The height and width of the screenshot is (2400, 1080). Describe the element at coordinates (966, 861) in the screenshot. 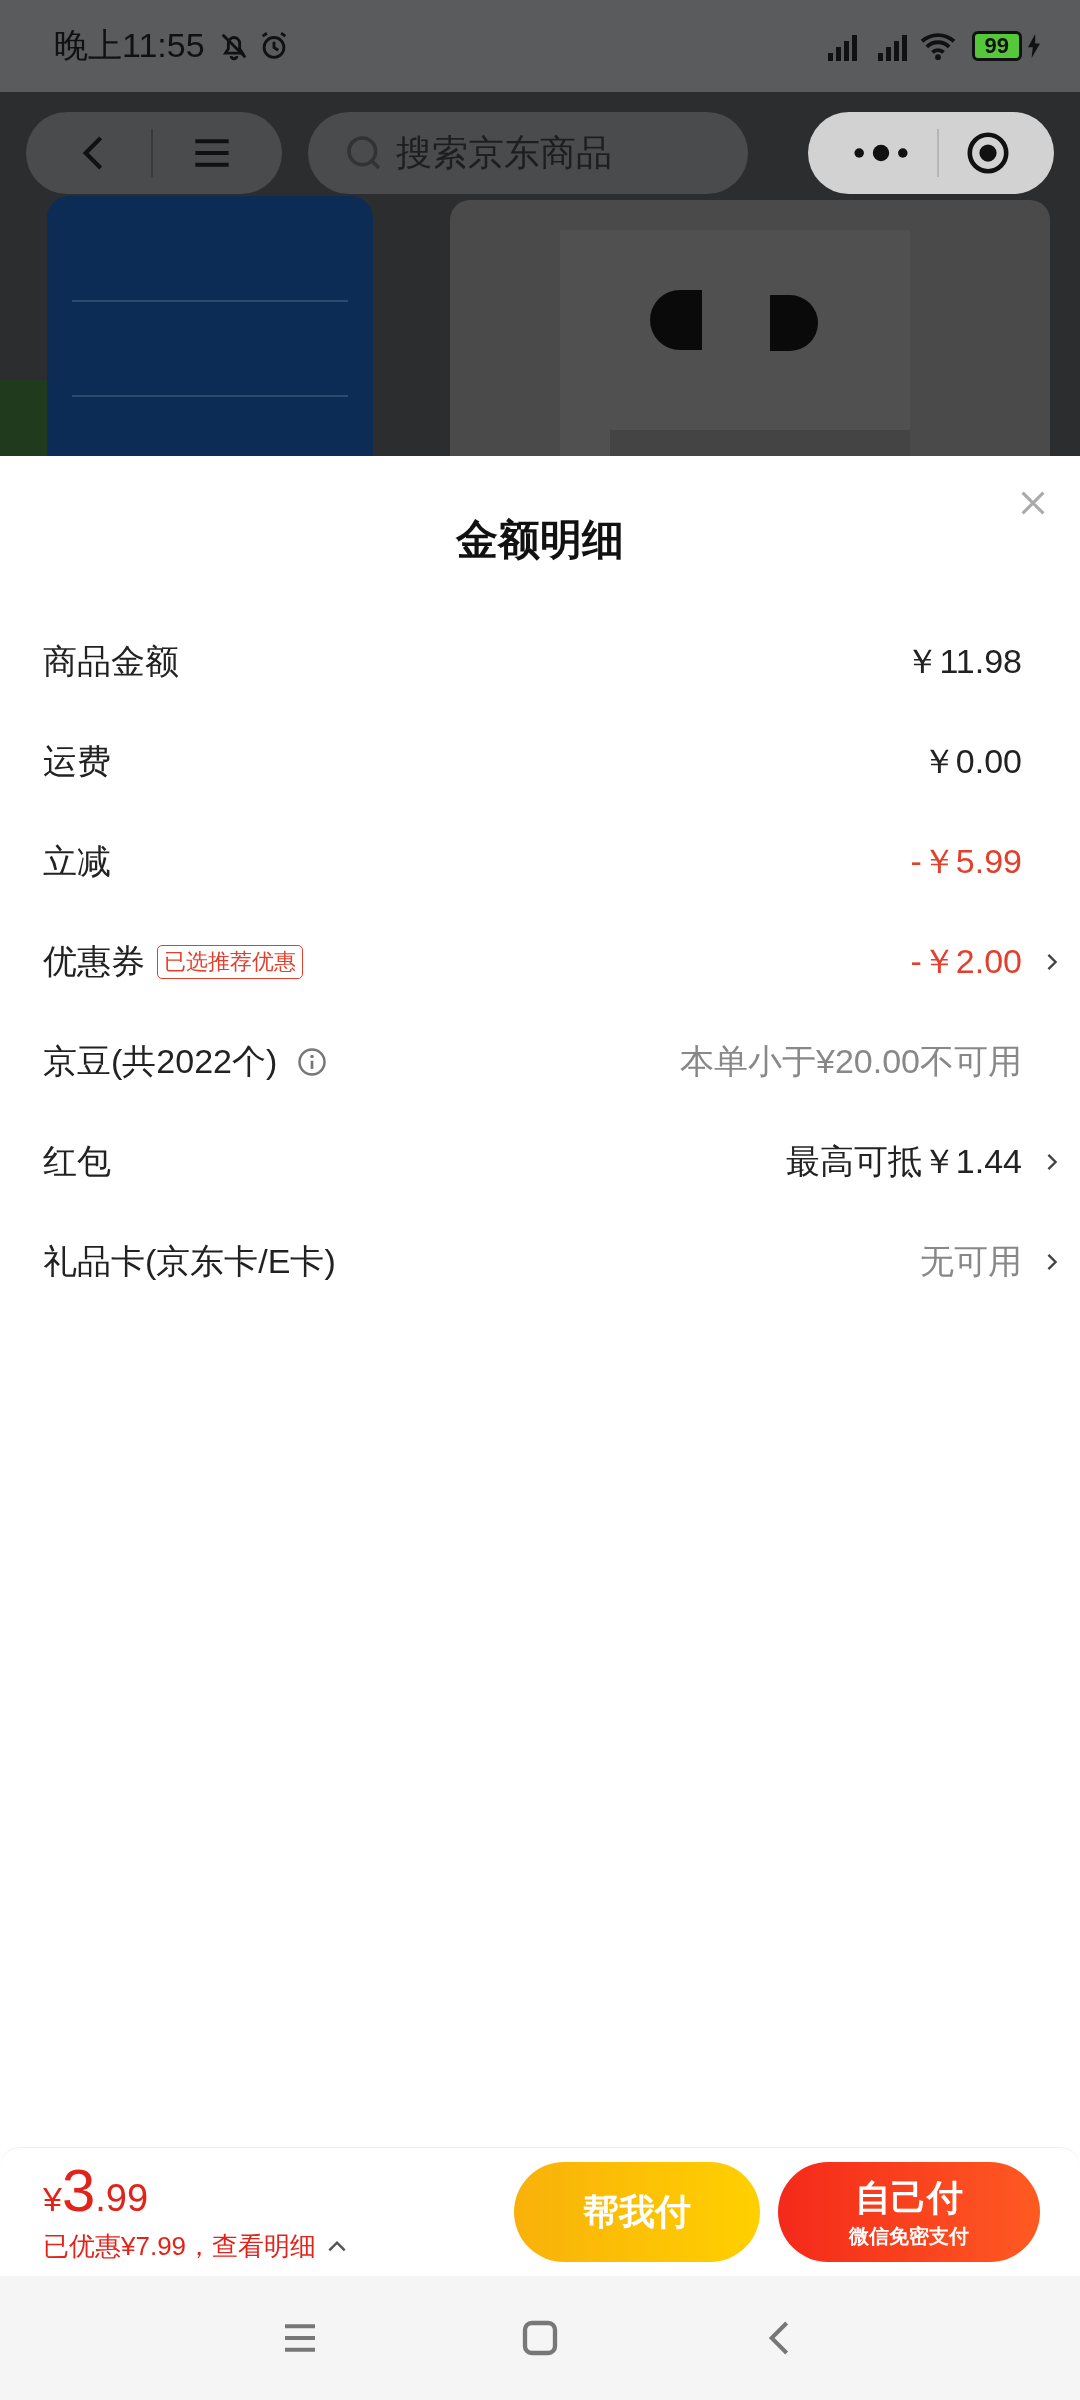

I see `row-value: -￥5.99` at that location.